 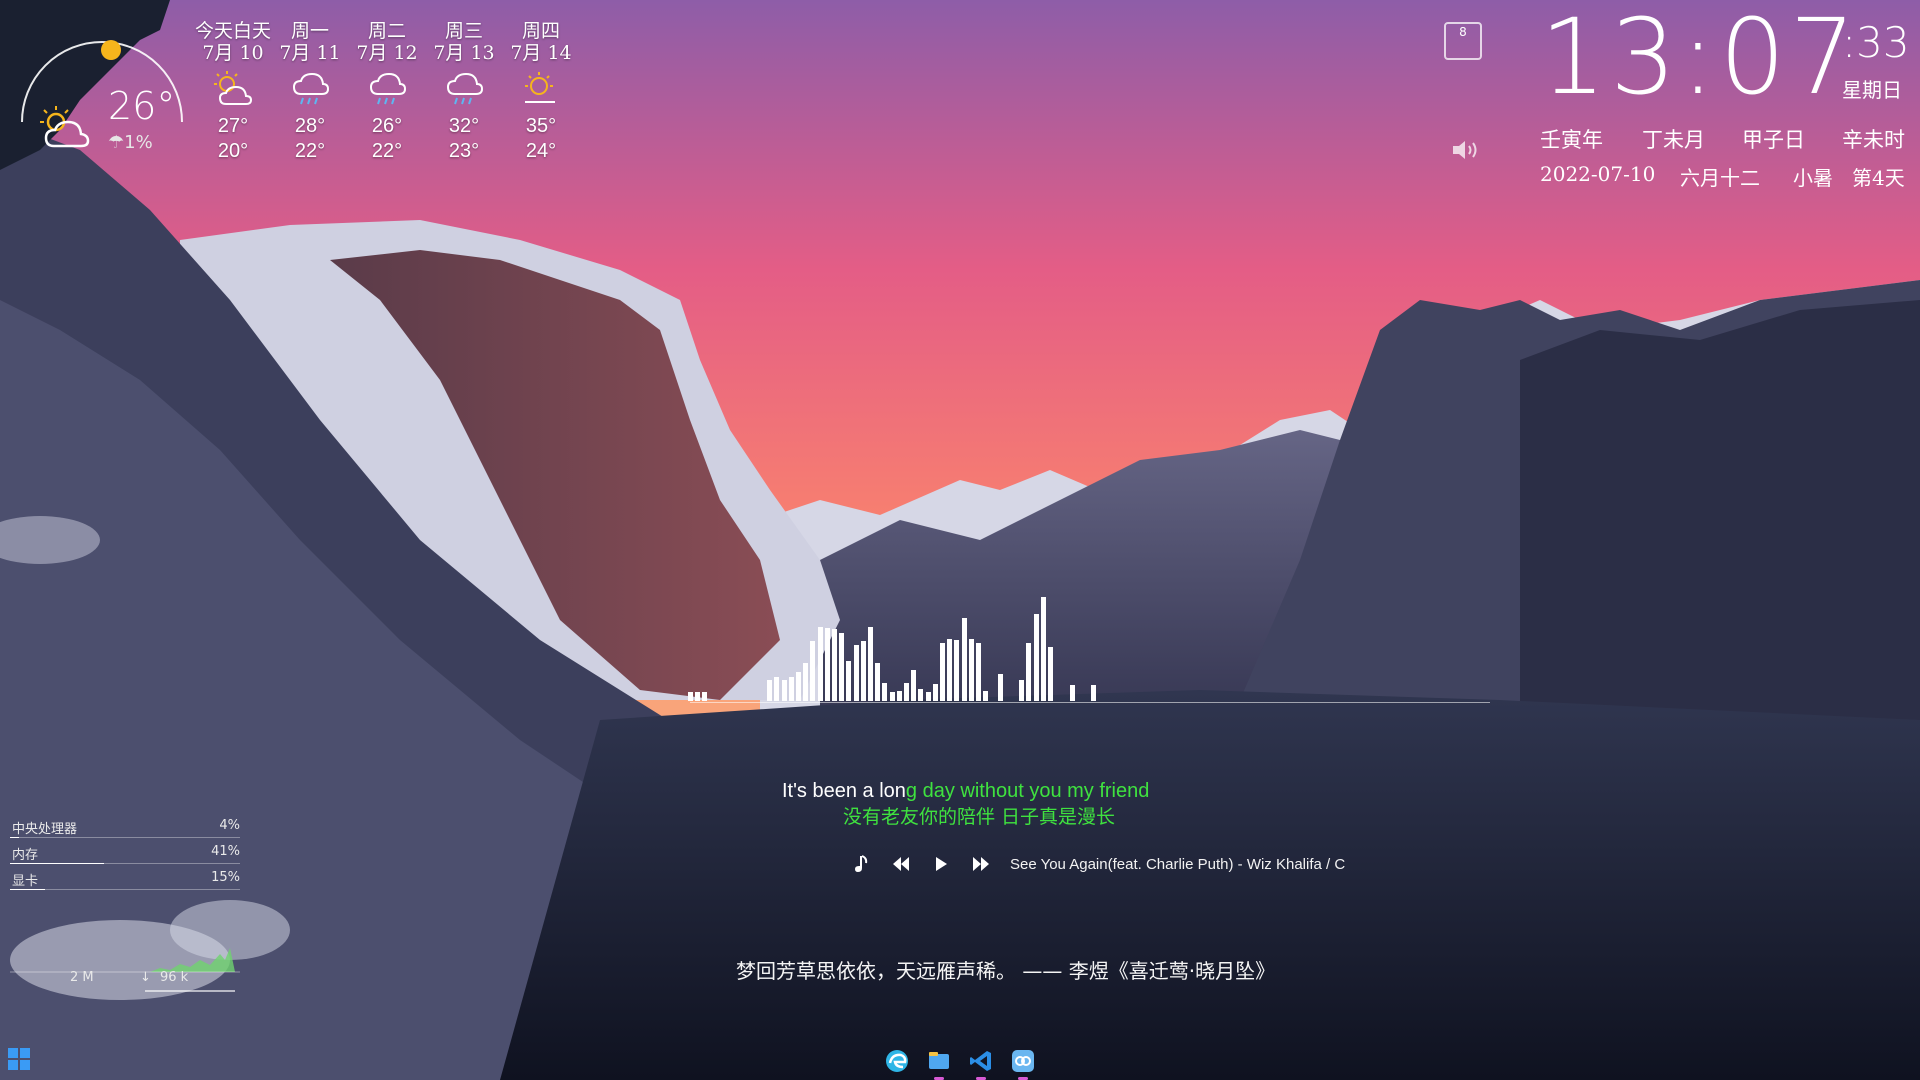 I want to click on forecast-high: 28°, so click(x=310, y=126).